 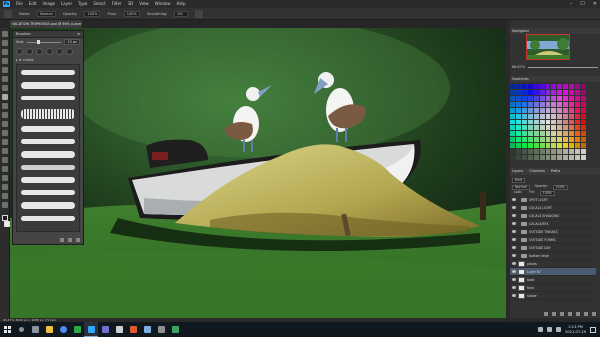 I want to click on menu-select: Select, so click(x=99, y=4).